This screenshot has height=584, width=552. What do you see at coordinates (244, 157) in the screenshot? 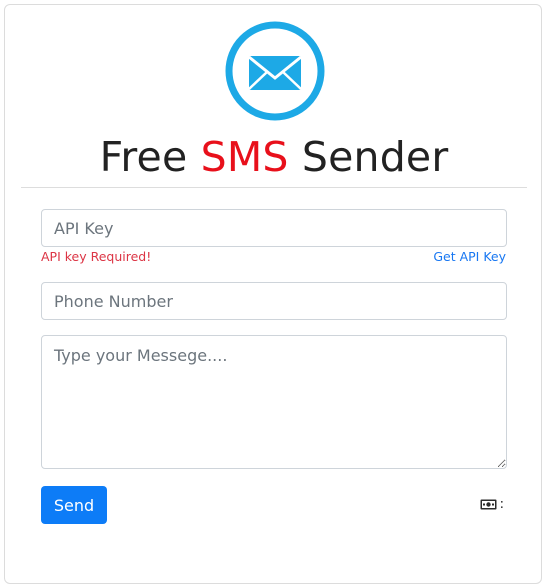
I see `title-part-sms: SMS` at bounding box center [244, 157].